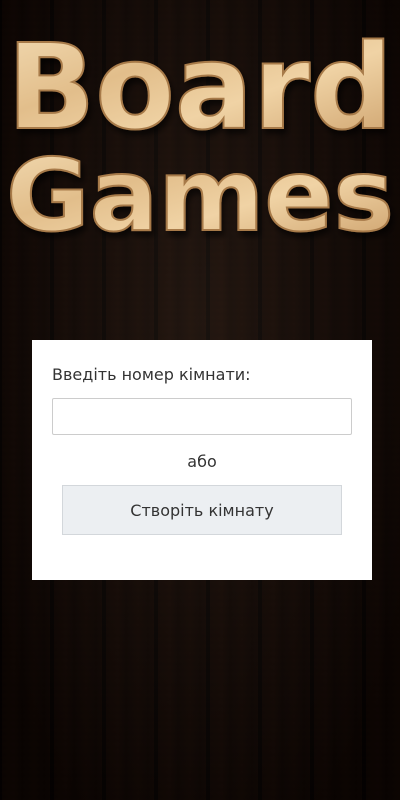 The image size is (400, 800). Describe the element at coordinates (200, 193) in the screenshot. I see `logo-text-games: Games` at that location.